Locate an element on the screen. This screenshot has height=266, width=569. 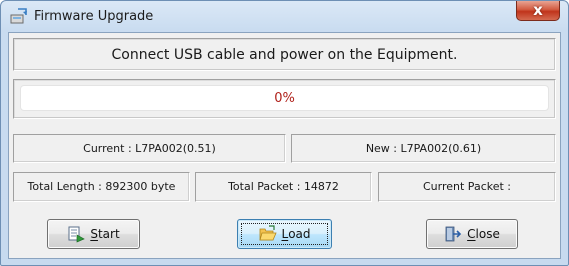
window-close-button: x is located at coordinates (538, 11).